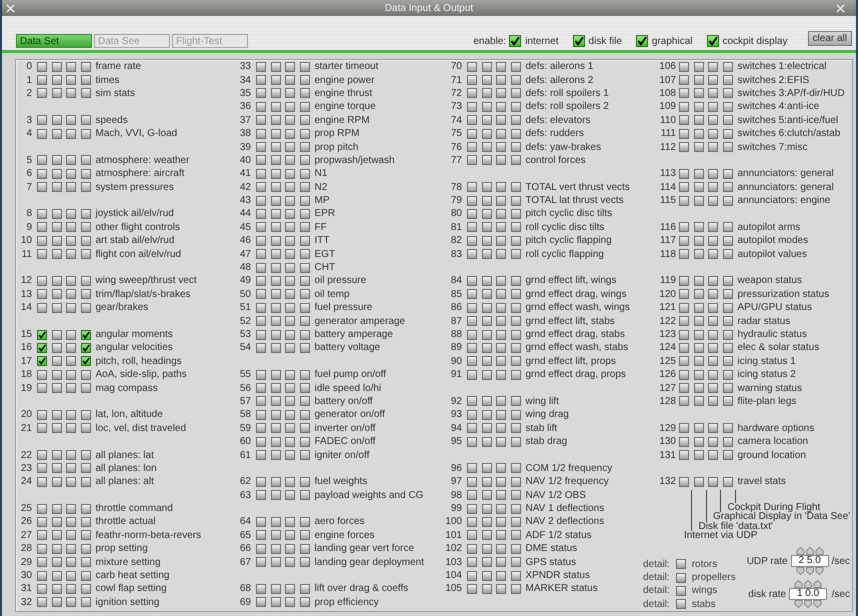 The width and height of the screenshot is (858, 616). What do you see at coordinates (244, 120) in the screenshot?
I see `row-number: 37` at bounding box center [244, 120].